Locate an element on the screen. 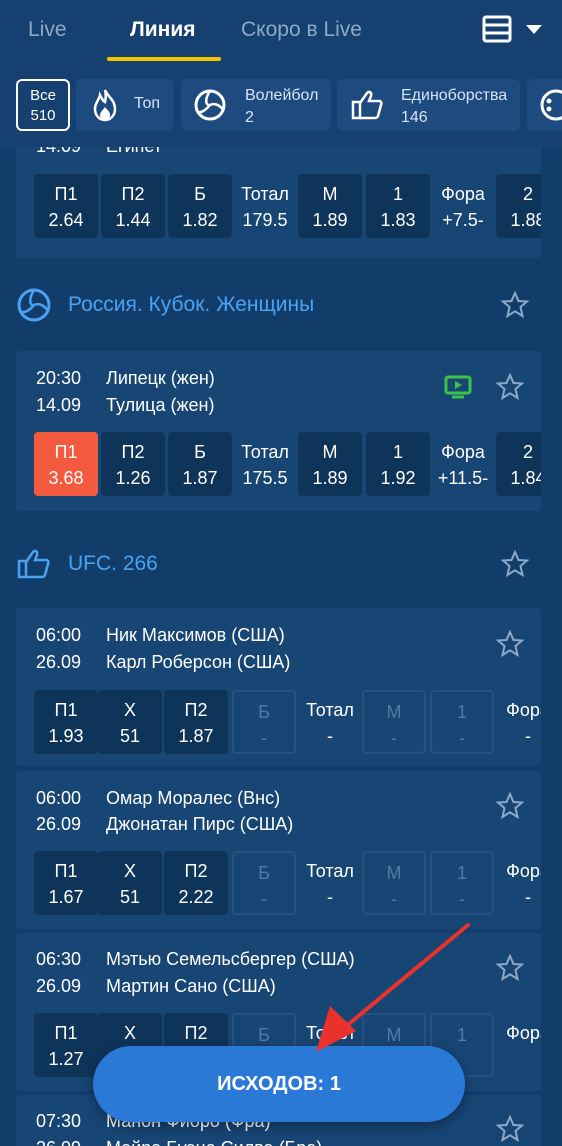  odd-cell: 2 1.84 is located at coordinates (518, 464).